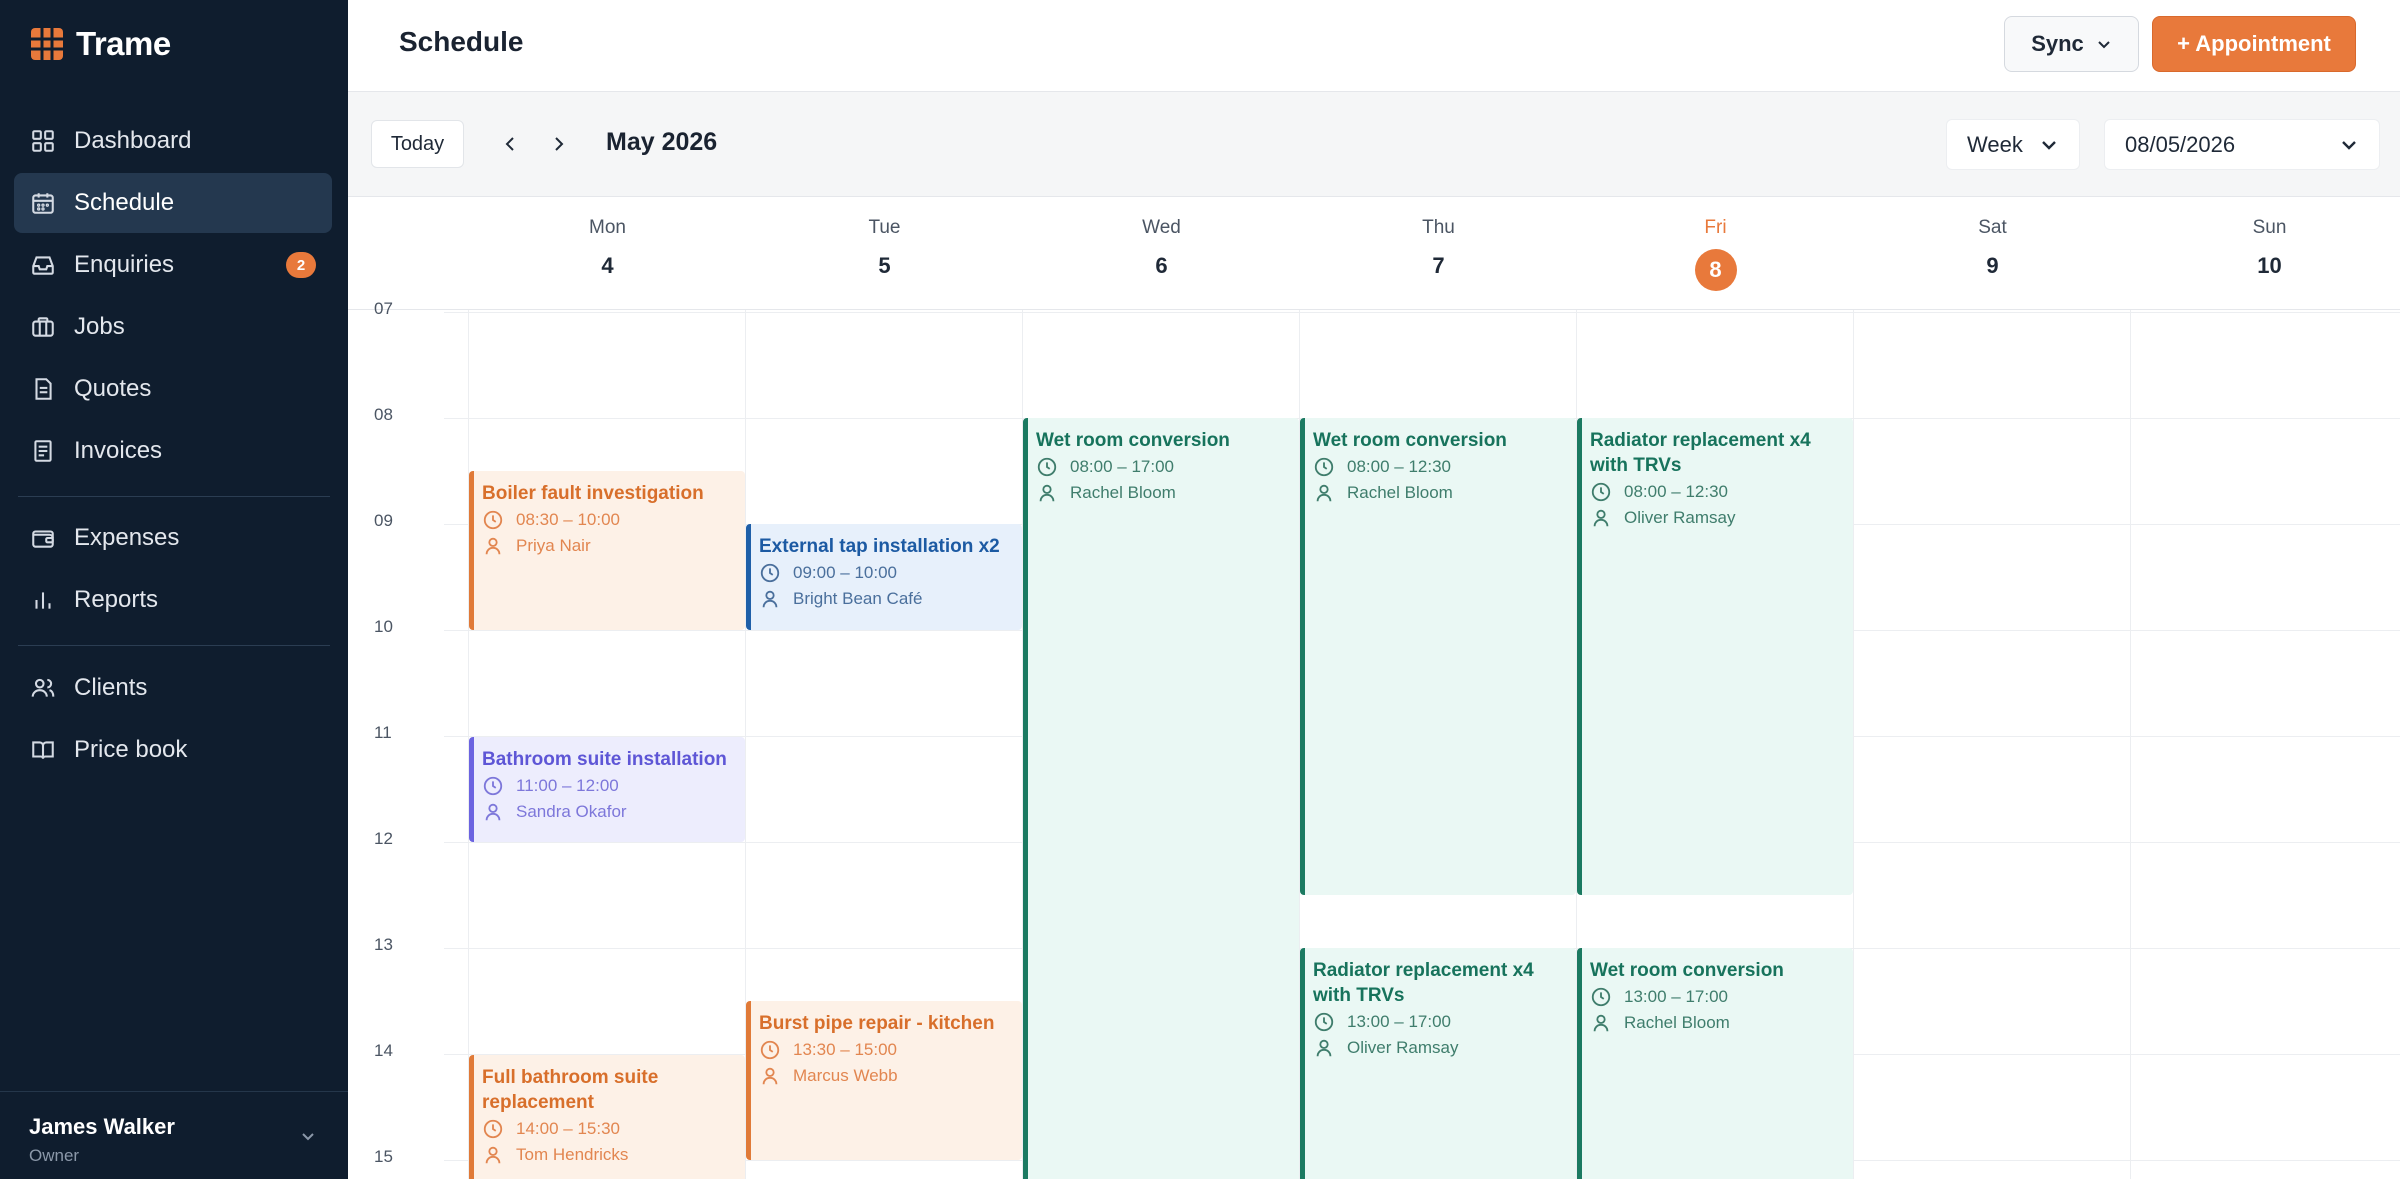  What do you see at coordinates (173, 750) in the screenshot?
I see `sidebar-item-price-book: Price book` at bounding box center [173, 750].